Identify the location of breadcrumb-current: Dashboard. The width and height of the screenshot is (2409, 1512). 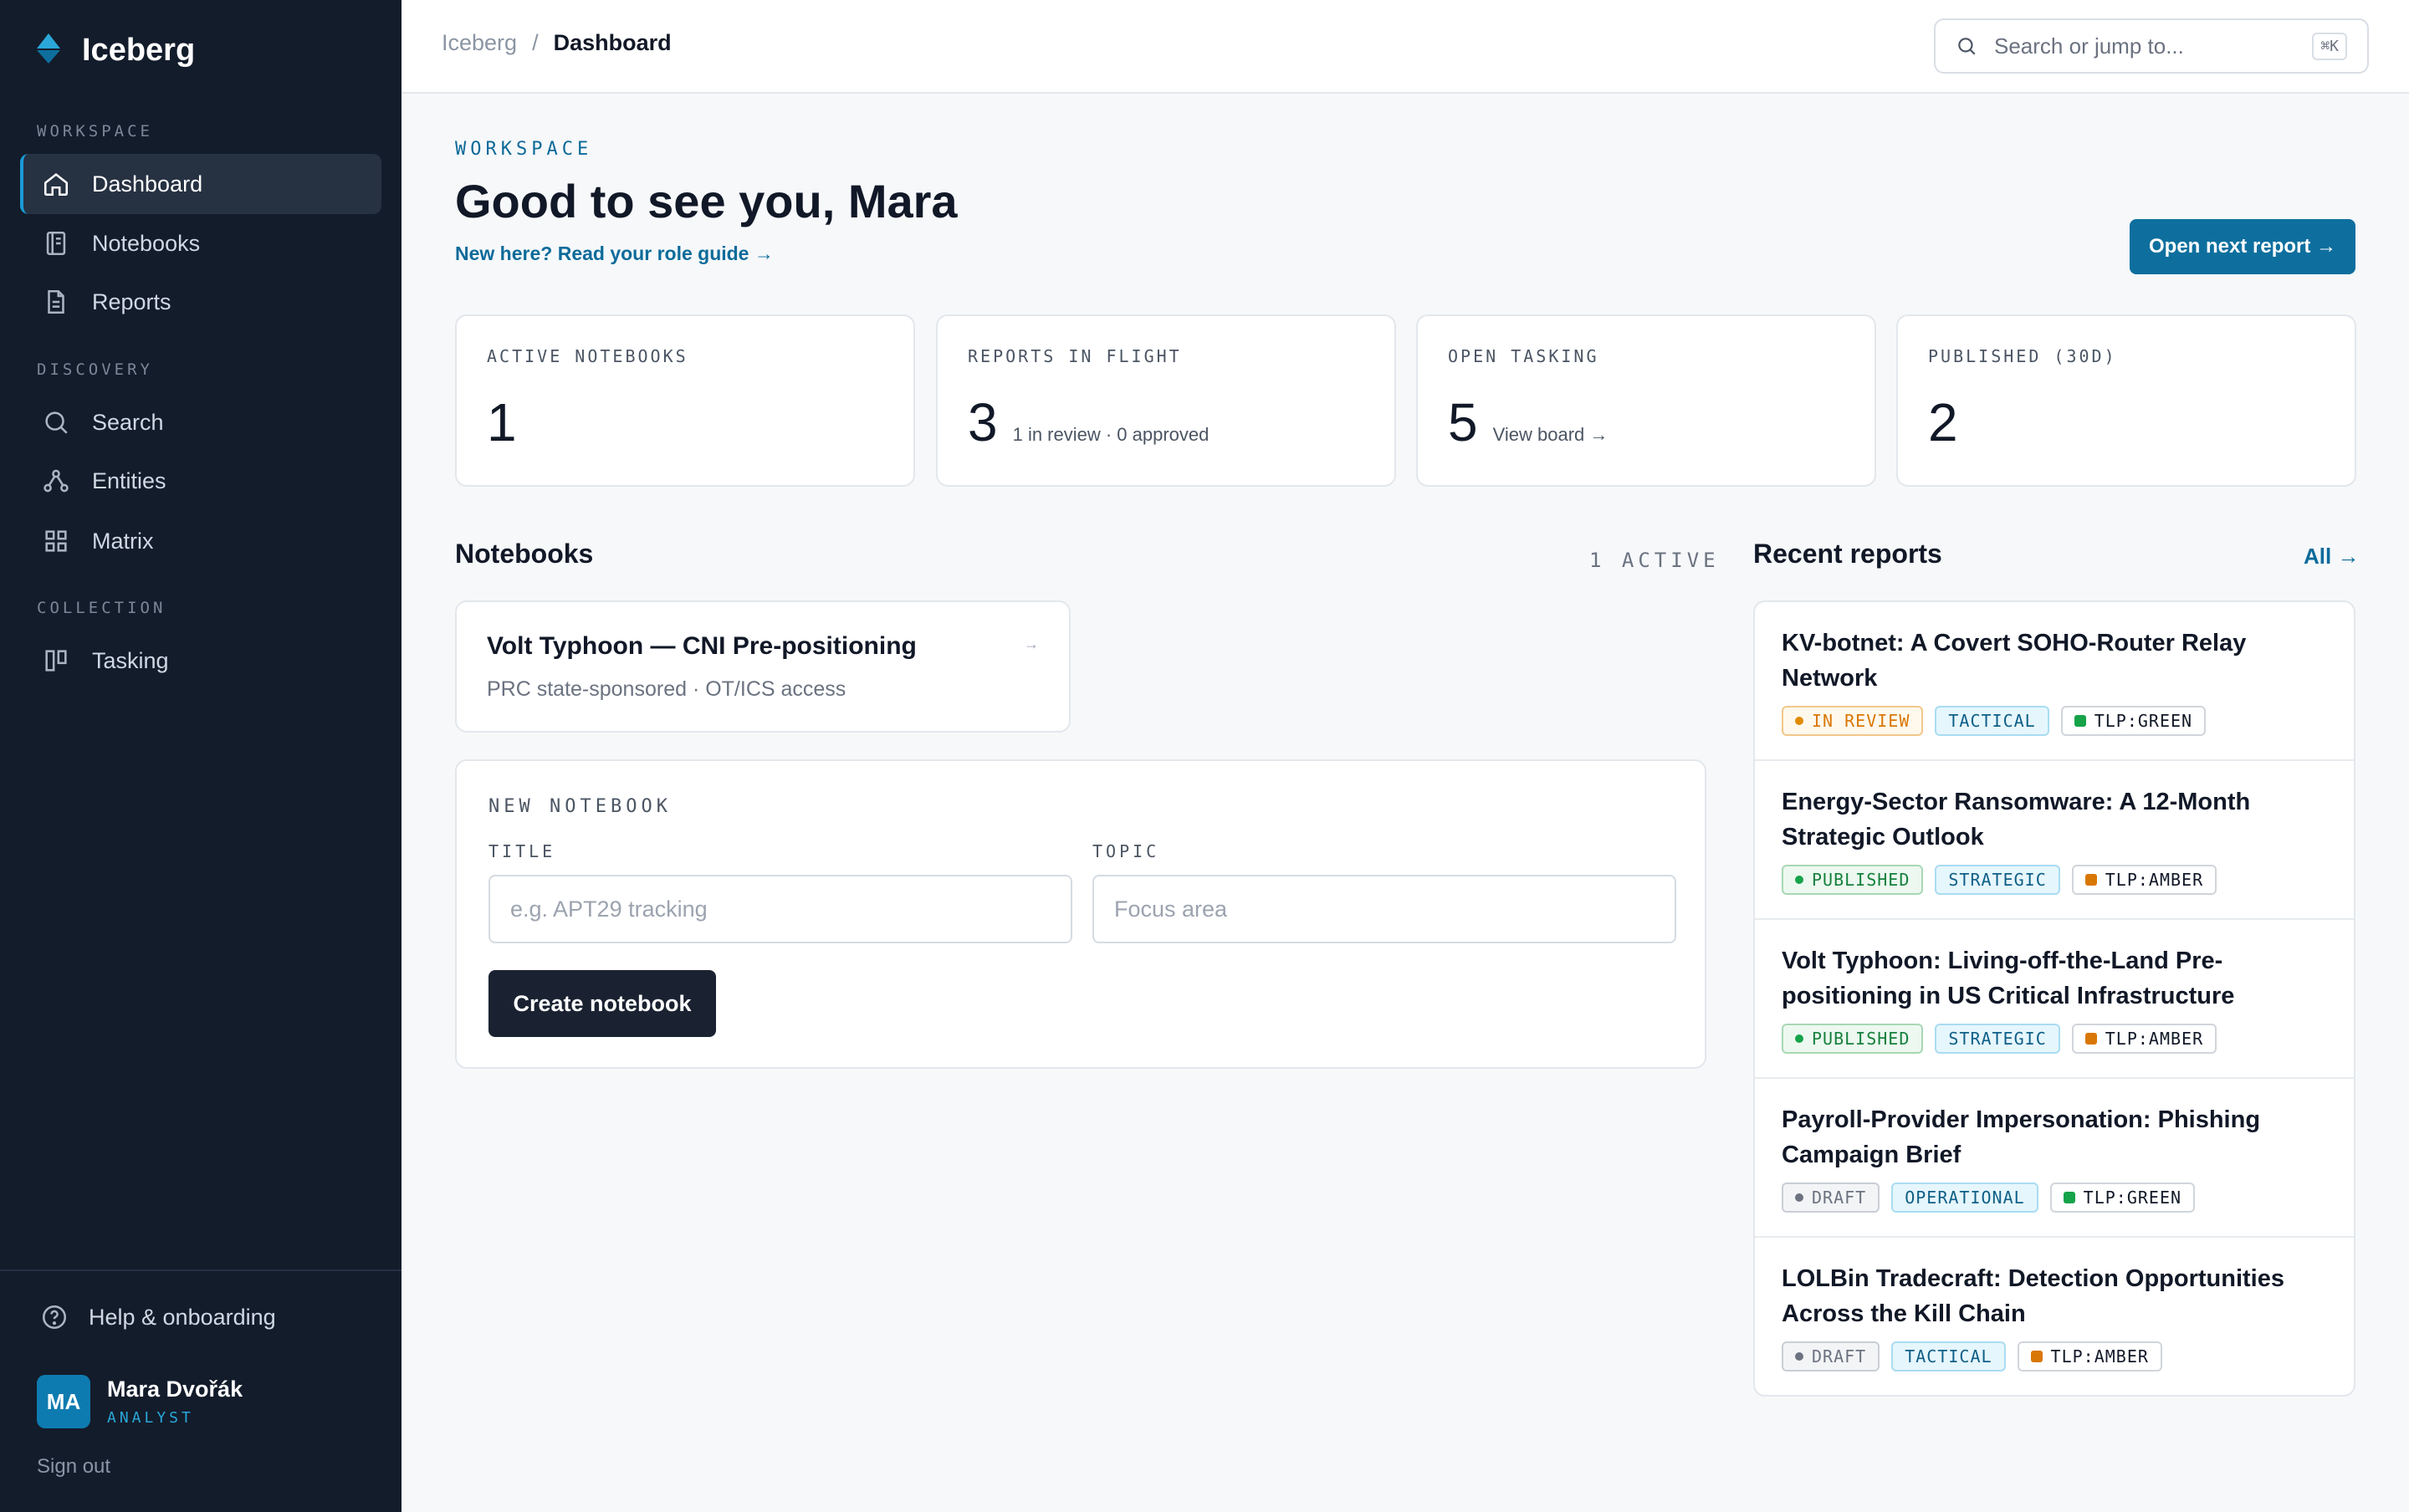
(612, 42).